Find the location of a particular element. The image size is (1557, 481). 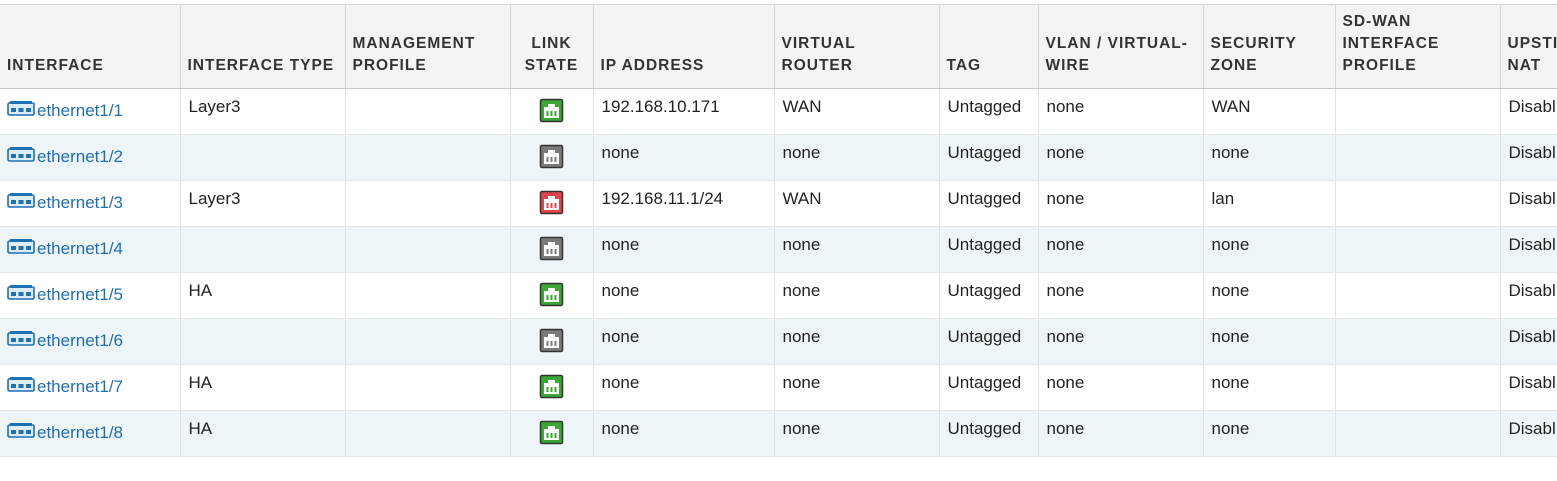

interface-link: ethernet1/5 is located at coordinates (65, 295).